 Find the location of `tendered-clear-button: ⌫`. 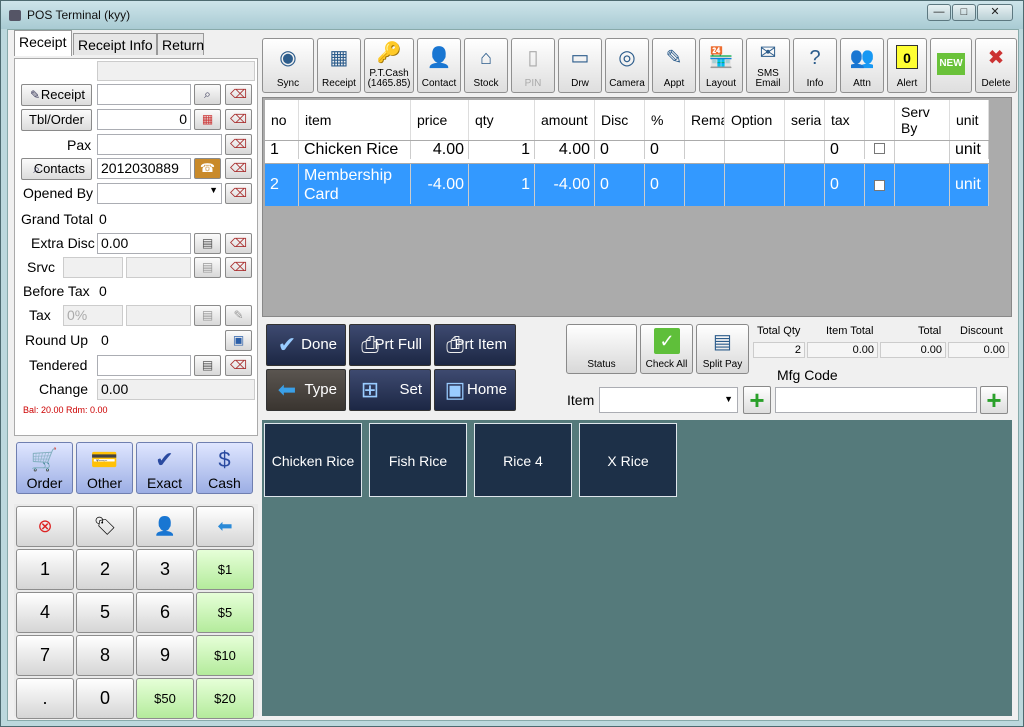

tendered-clear-button: ⌫ is located at coordinates (238, 365).